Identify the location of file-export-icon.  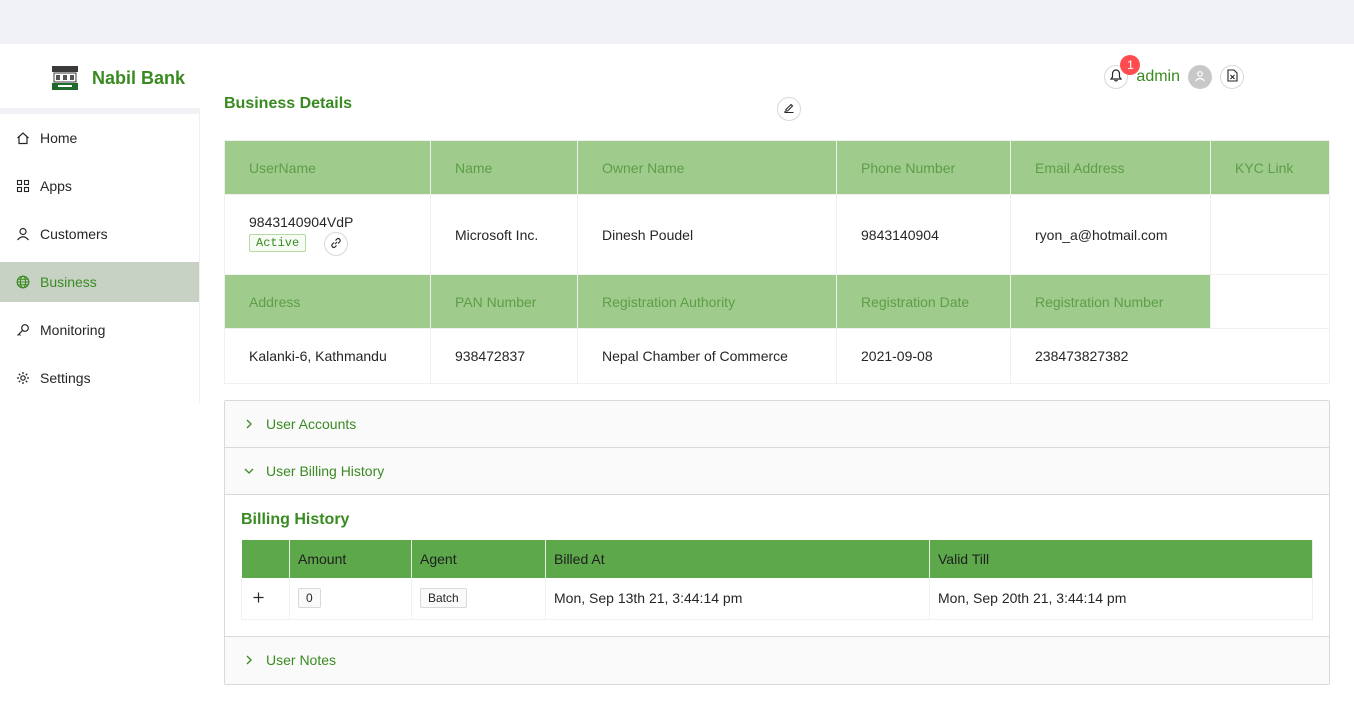
(1232, 77).